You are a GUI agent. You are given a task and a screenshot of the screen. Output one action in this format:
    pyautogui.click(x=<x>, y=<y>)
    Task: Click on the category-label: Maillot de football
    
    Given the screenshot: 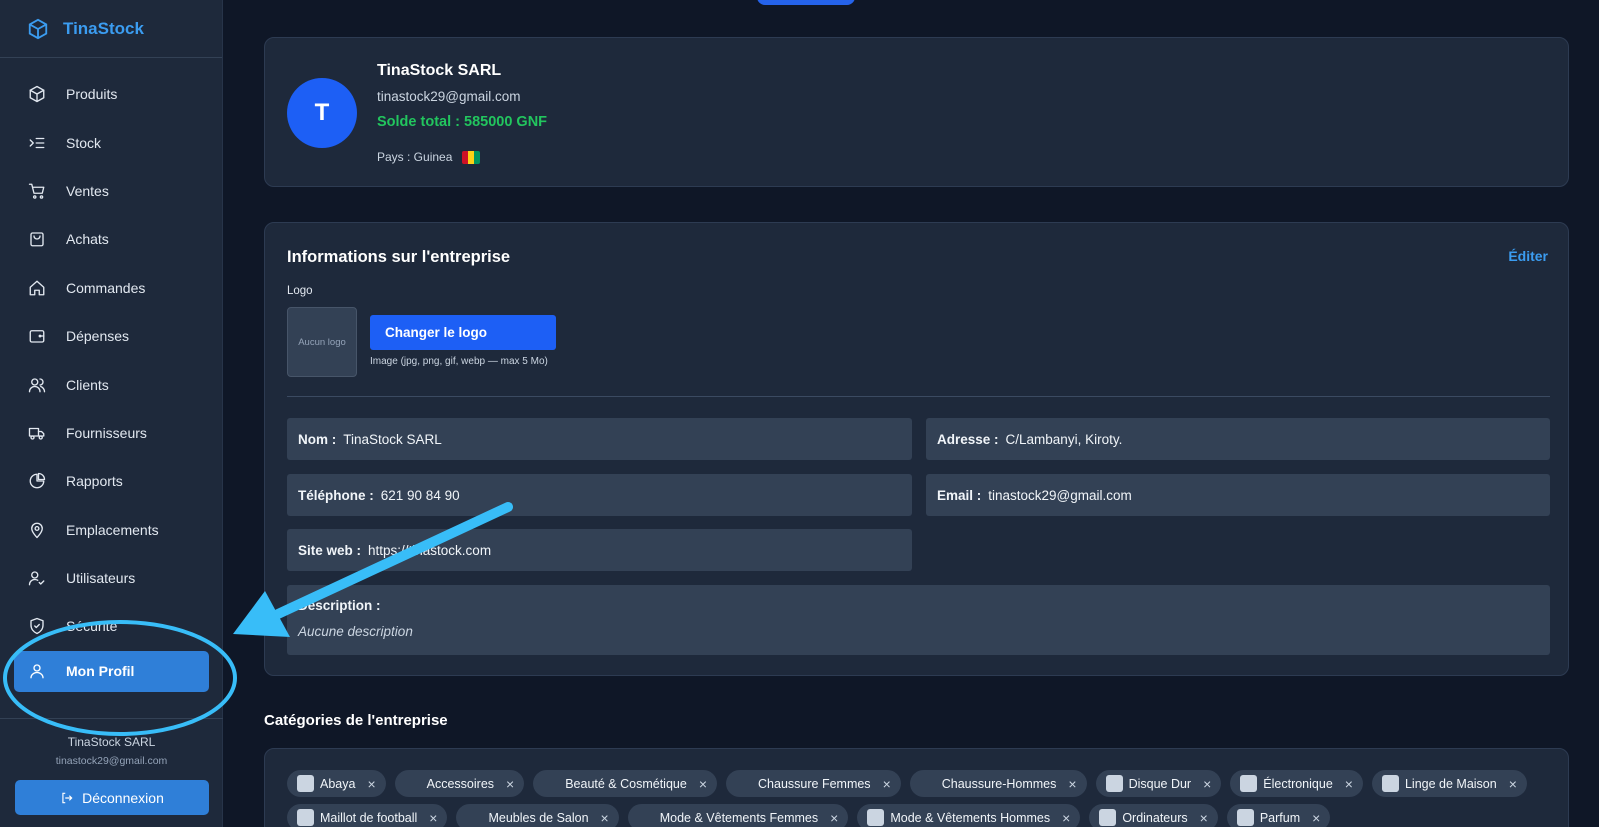 What is the action you would take?
    pyautogui.click(x=369, y=817)
    